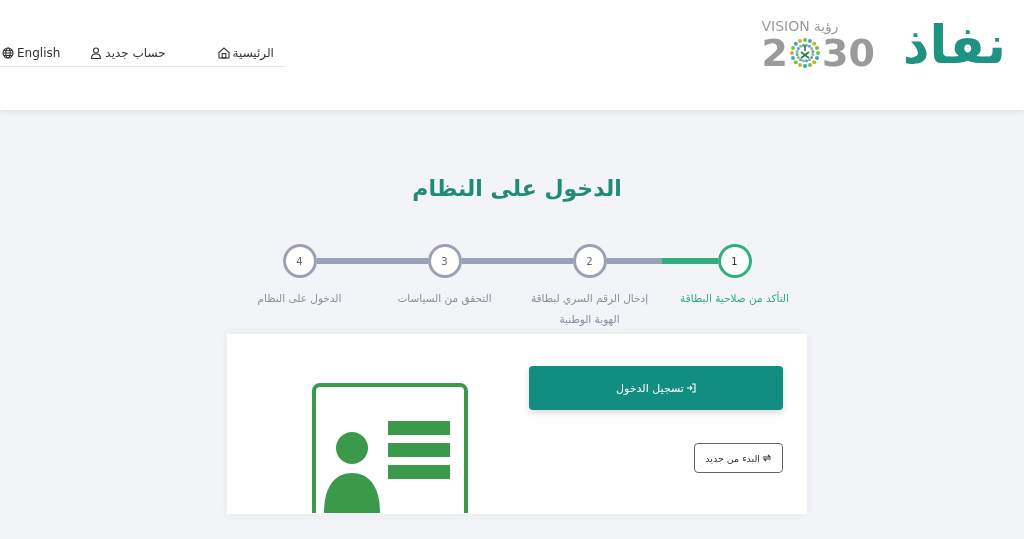 Image resolution: width=1024 pixels, height=539 pixels. What do you see at coordinates (245, 53) in the screenshot?
I see `nav-link: الرئيسية` at bounding box center [245, 53].